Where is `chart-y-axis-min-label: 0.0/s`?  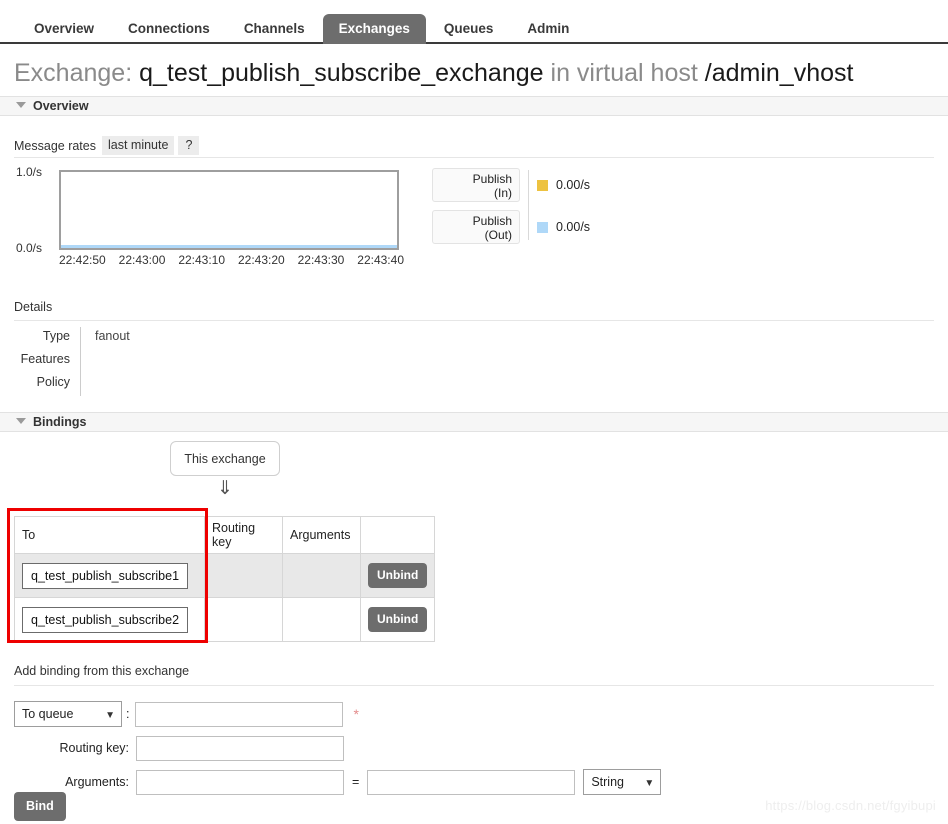
chart-y-axis-min-label: 0.0/s is located at coordinates (29, 248).